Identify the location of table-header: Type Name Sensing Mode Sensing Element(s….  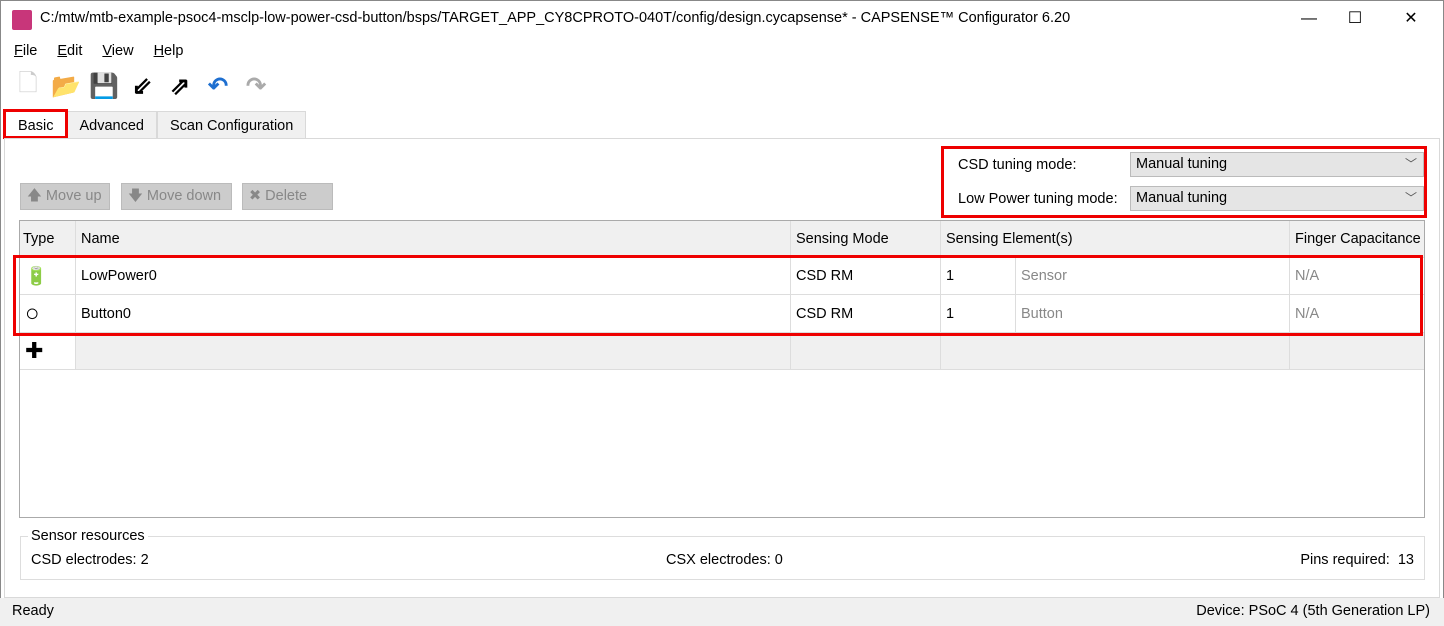
(722, 239).